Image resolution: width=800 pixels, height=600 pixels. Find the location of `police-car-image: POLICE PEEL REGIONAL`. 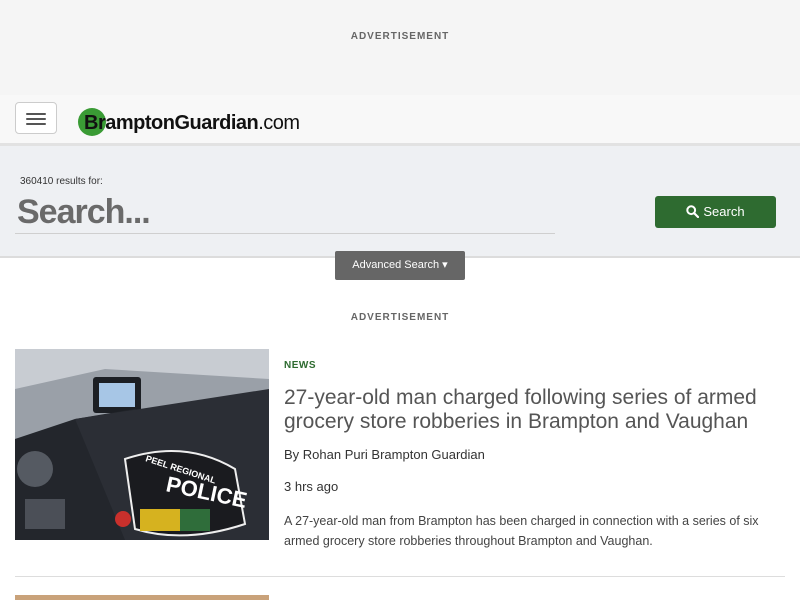

police-car-image: POLICE PEEL REGIONAL is located at coordinates (142, 444).